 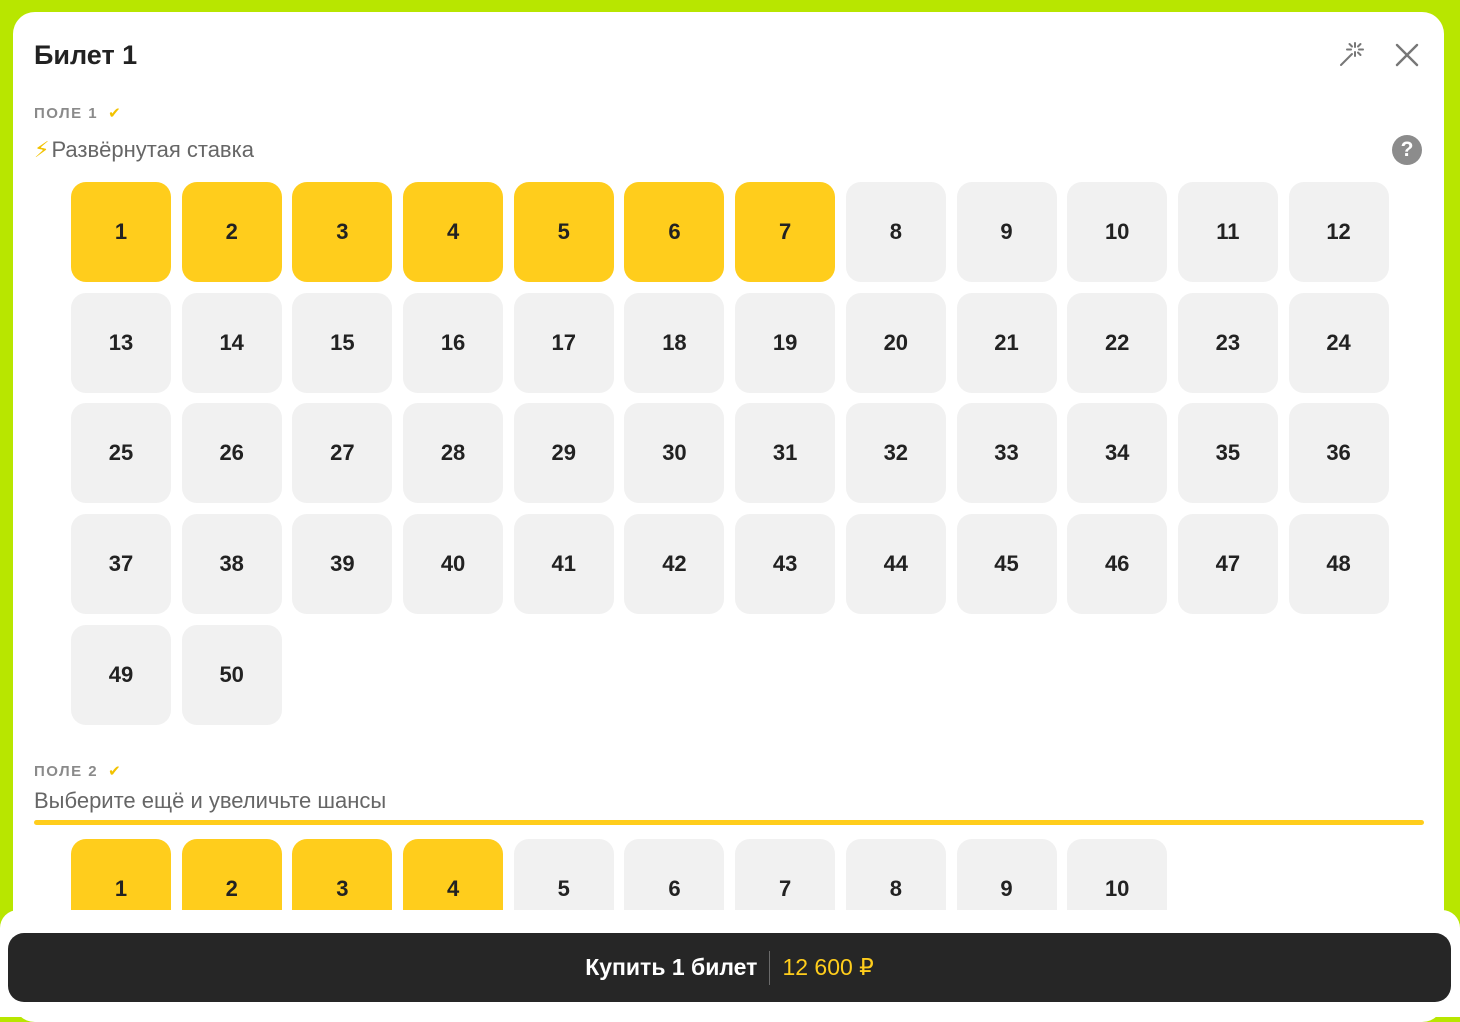 What do you see at coordinates (1117, 564) in the screenshot?
I see `field1-number-cell: 46` at bounding box center [1117, 564].